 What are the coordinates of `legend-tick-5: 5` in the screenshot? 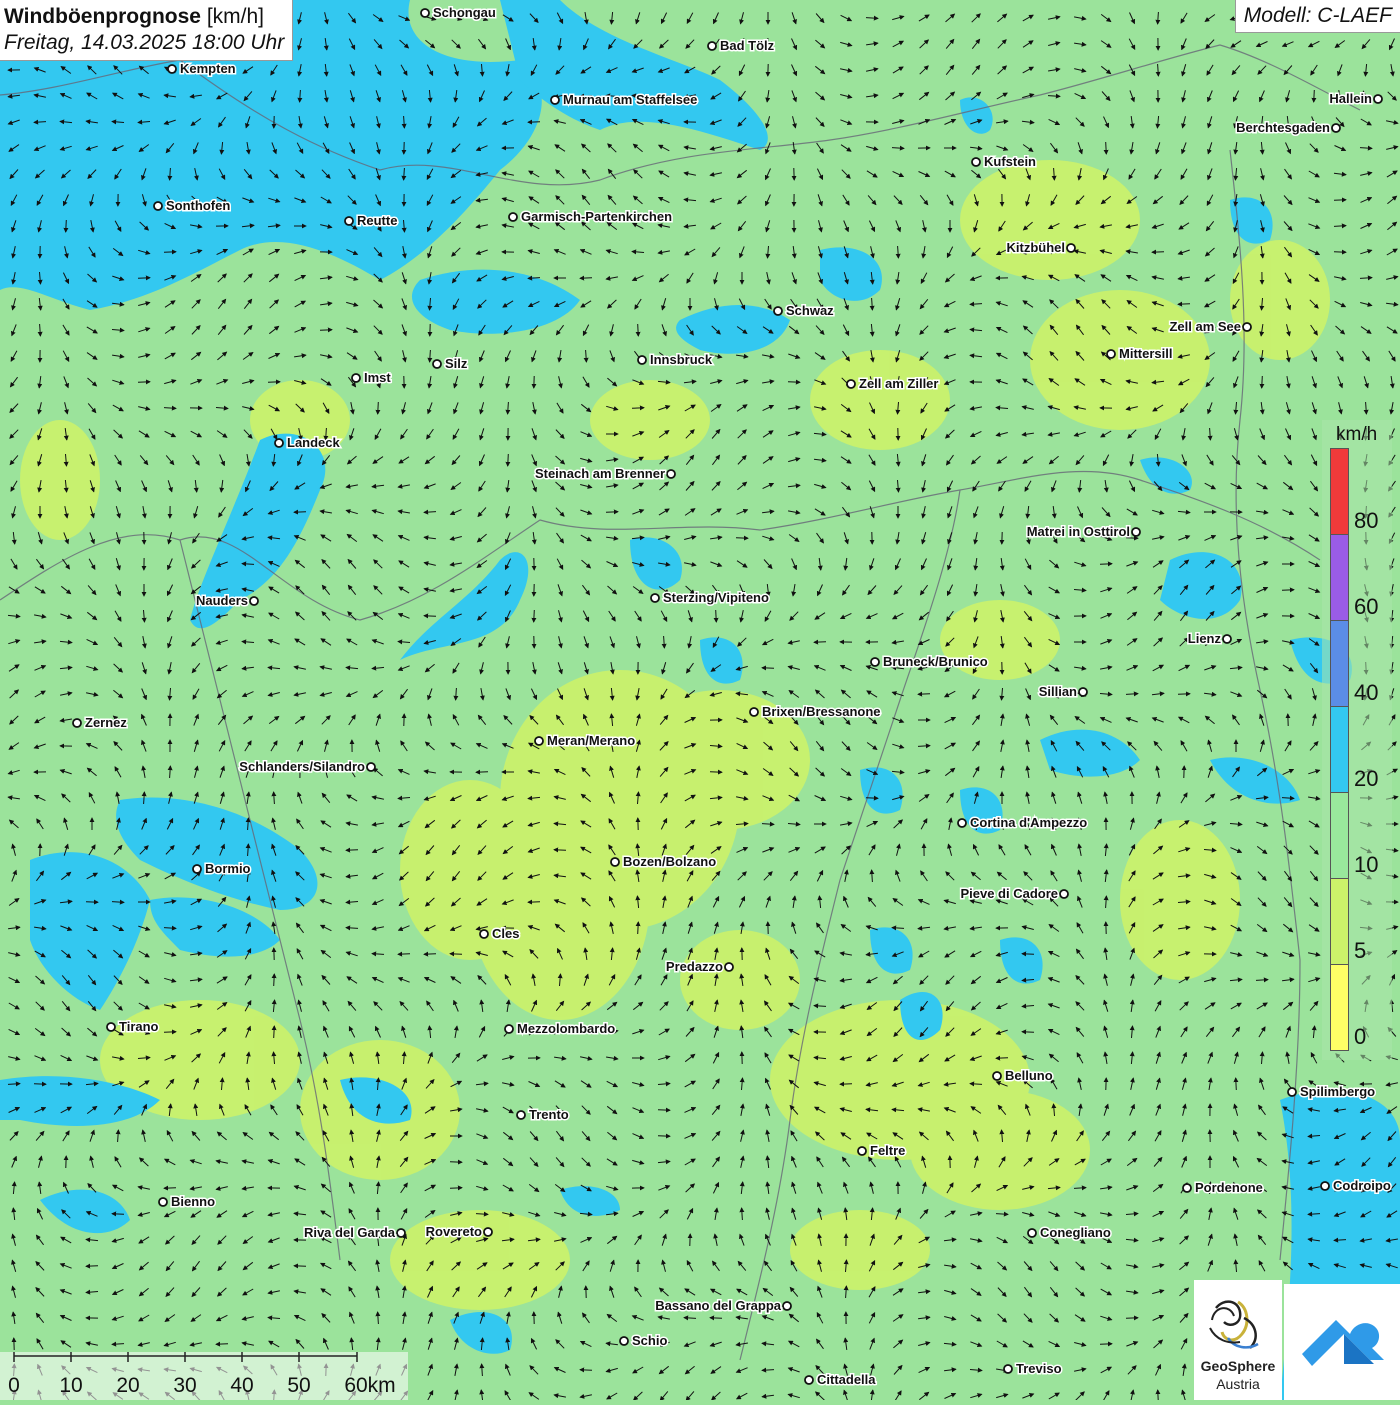 It's located at (1360, 951).